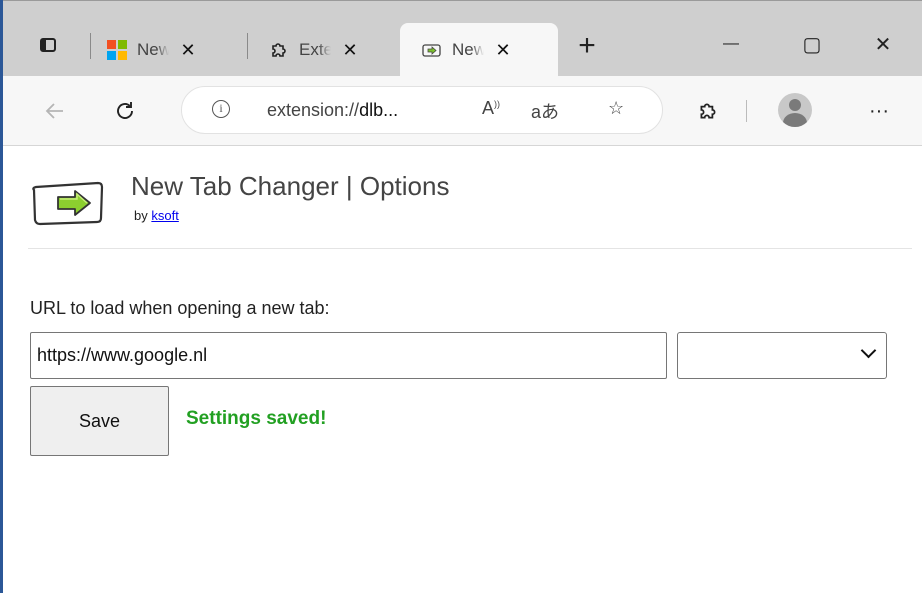  I want to click on new-tab-url-input, so click(348, 355).